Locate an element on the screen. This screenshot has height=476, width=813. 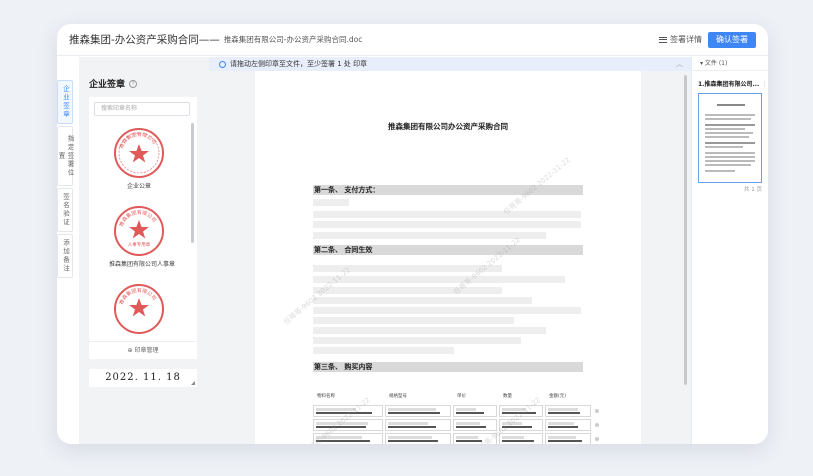
section-2-heading: 第二条、 合同生效 is located at coordinates (448, 250).